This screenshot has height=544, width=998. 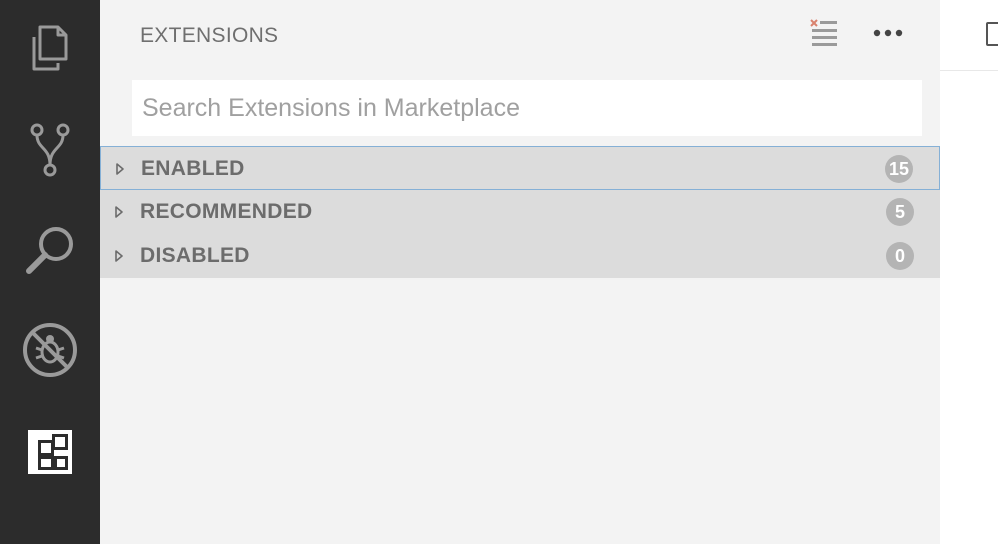 I want to click on search-icon, so click(x=50, y=250).